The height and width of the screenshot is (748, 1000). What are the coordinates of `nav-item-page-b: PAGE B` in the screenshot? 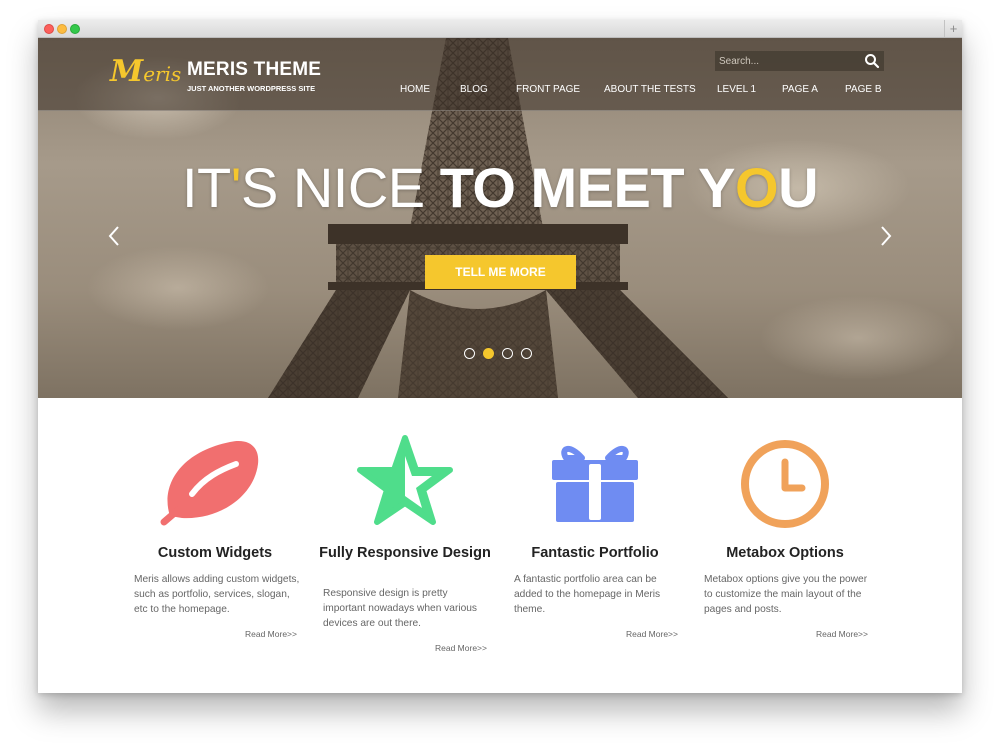 It's located at (863, 90).